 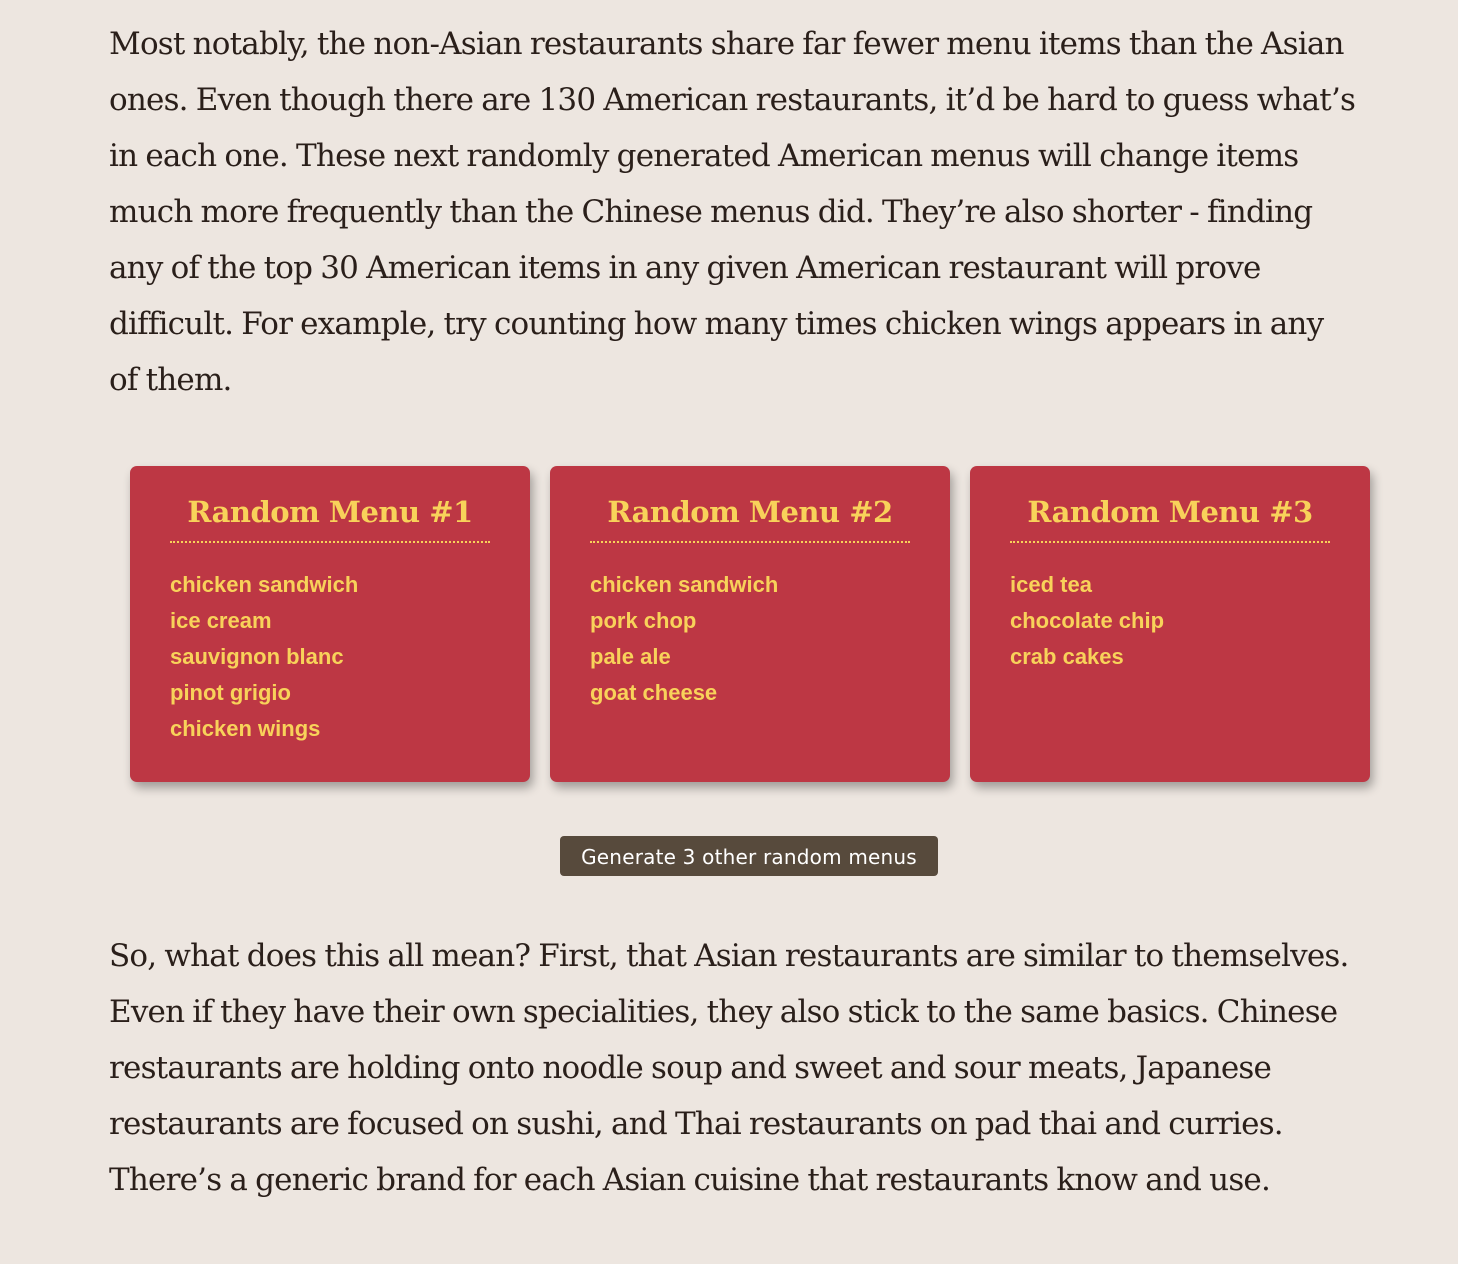 I want to click on menu-item: chocolate chip, so click(x=1087, y=620).